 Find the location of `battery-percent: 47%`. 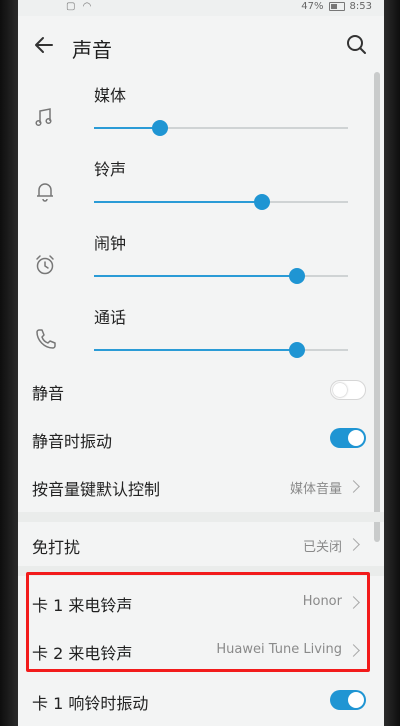

battery-percent: 47% is located at coordinates (312, 6).